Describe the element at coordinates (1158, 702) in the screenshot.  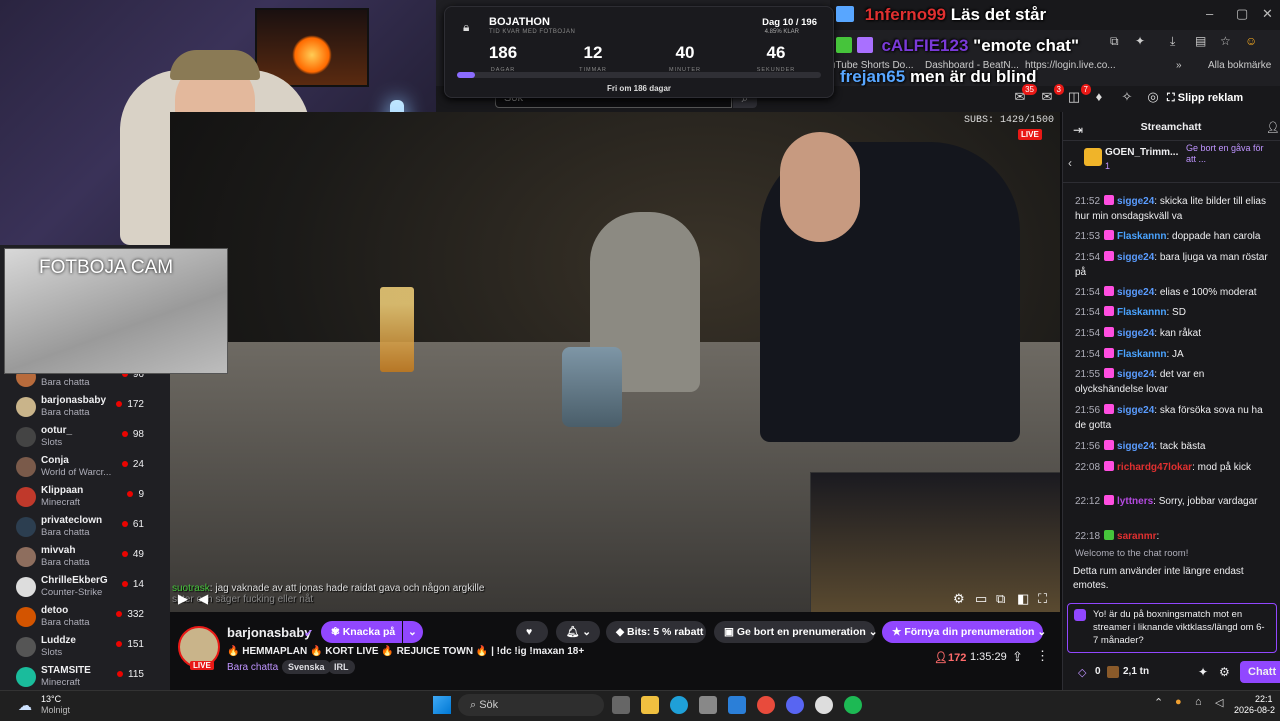
I see `tray-expand-icon: ⌃` at that location.